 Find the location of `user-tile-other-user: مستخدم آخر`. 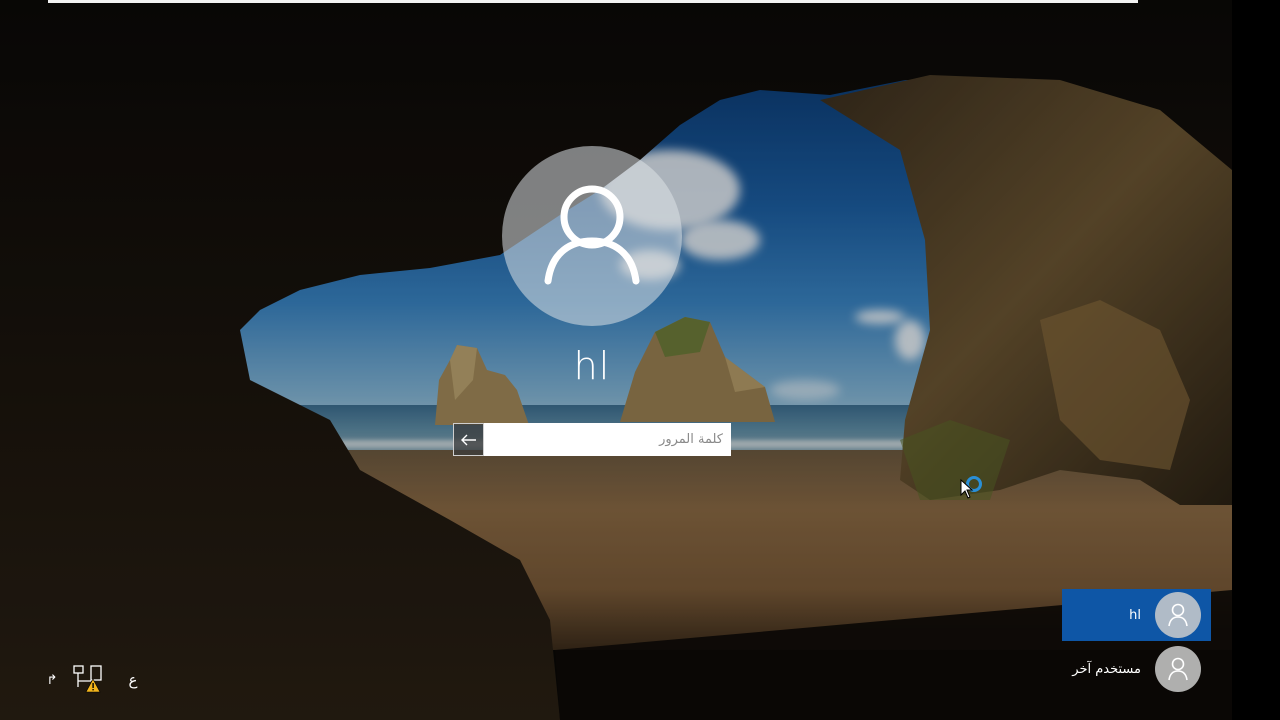

user-tile-other-user: مستخدم آخر is located at coordinates (1136, 669).